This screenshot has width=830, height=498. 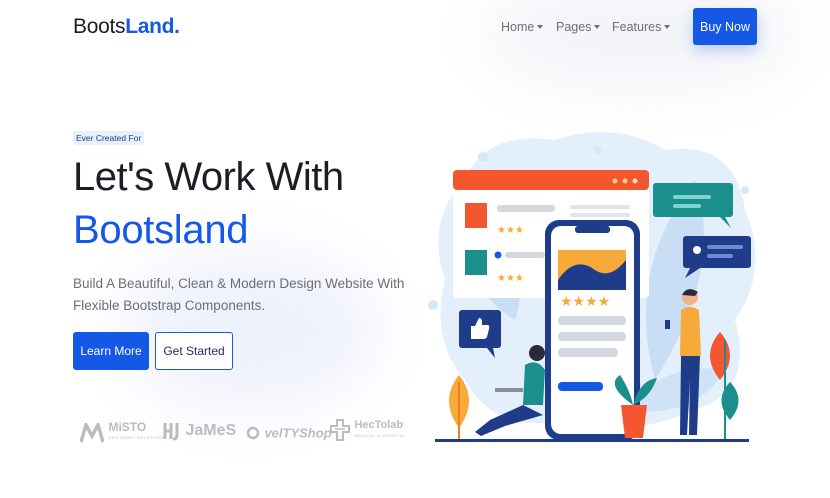 I want to click on misto-mark-icon, so click(x=92, y=430).